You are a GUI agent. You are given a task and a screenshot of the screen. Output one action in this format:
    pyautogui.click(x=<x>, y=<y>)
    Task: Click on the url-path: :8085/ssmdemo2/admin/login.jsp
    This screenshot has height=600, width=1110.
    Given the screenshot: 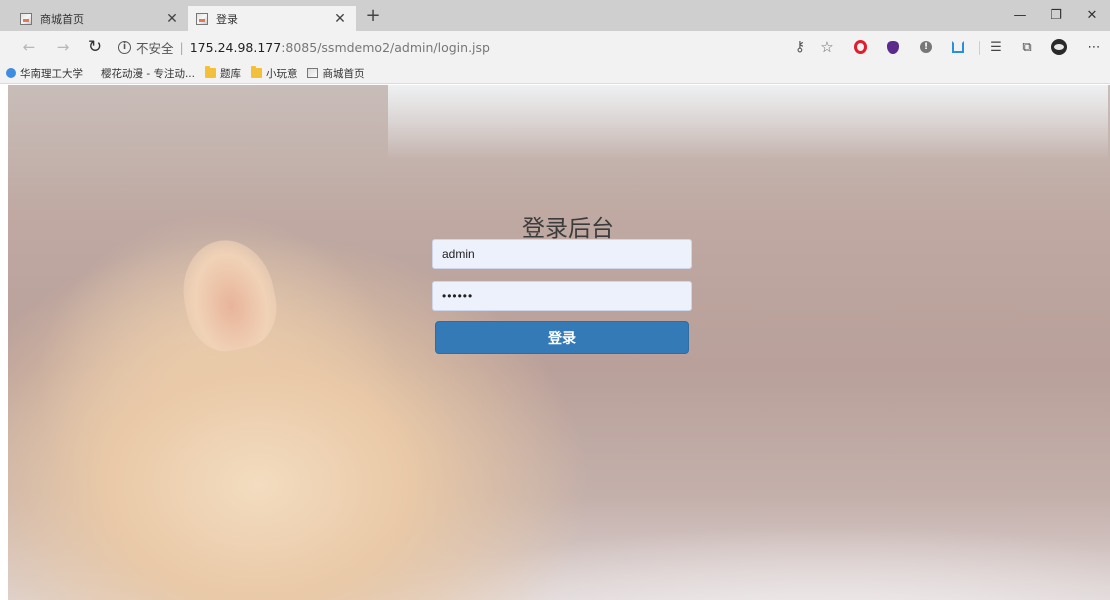 What is the action you would take?
    pyautogui.click(x=385, y=47)
    